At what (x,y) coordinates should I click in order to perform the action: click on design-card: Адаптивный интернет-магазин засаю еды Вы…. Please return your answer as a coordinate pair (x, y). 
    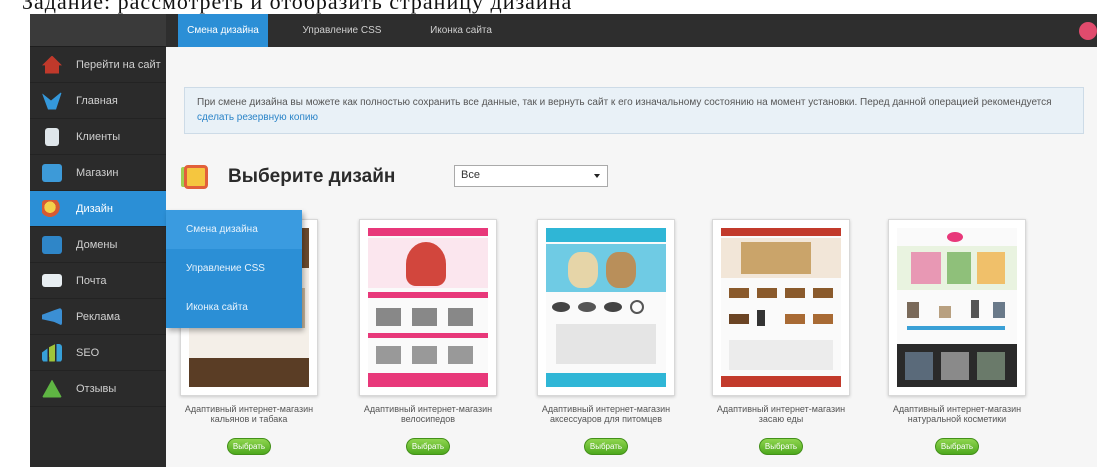
    Looking at the image, I should click on (781, 337).